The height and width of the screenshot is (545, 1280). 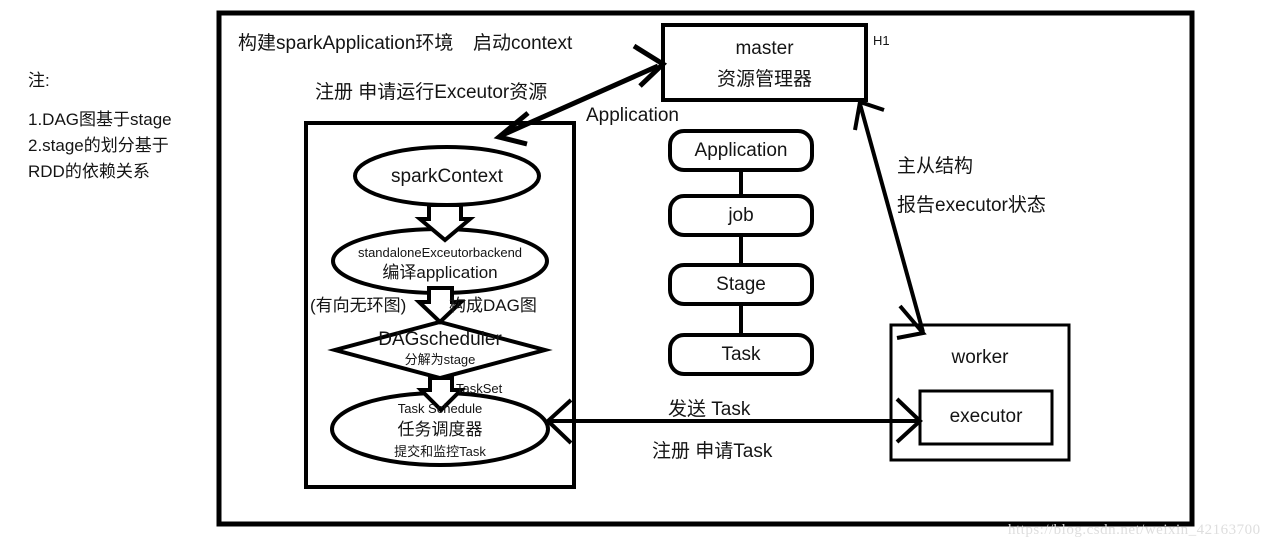 What do you see at coordinates (741, 215) in the screenshot?
I see `pipeline-label-job: job` at bounding box center [741, 215].